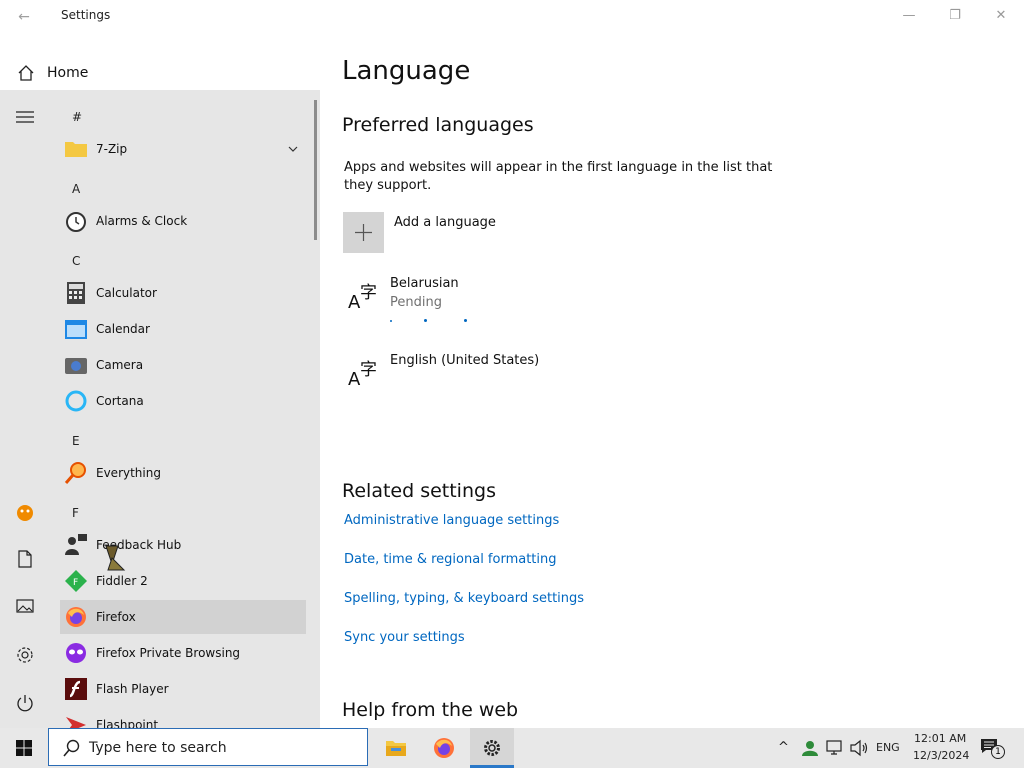 This screenshot has height=768, width=1024. What do you see at coordinates (116, 617) in the screenshot?
I see `app-label: Firefox` at bounding box center [116, 617].